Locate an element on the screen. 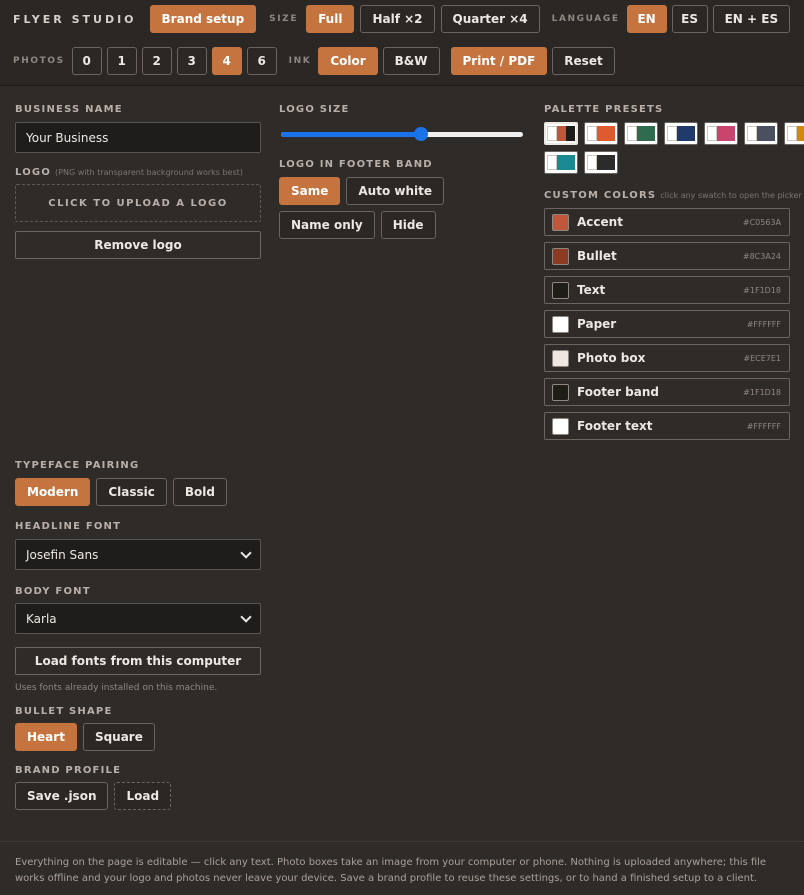 The height and width of the screenshot is (895, 804). save-json-button: Save .json is located at coordinates (62, 796).